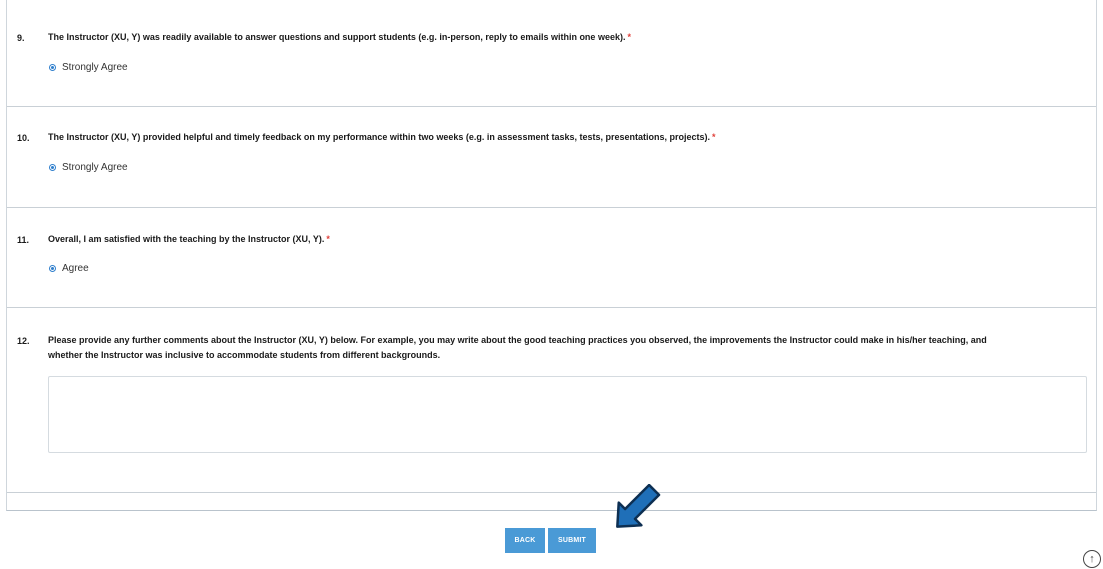  What do you see at coordinates (572, 540) in the screenshot?
I see `submit-button: SUBMIT` at bounding box center [572, 540].